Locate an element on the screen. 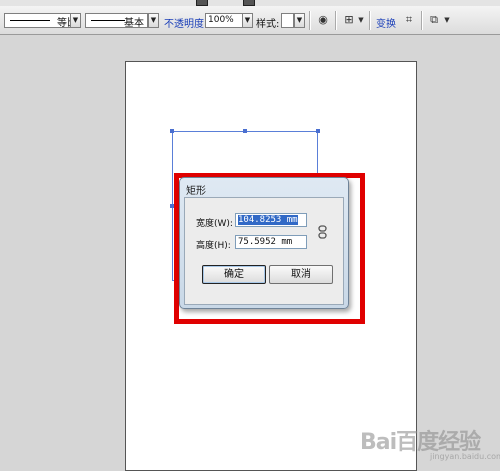 Image resolution: width=500 pixels, height=471 pixels. watermark-url: jingyan.baidu.com is located at coordinates (465, 456).